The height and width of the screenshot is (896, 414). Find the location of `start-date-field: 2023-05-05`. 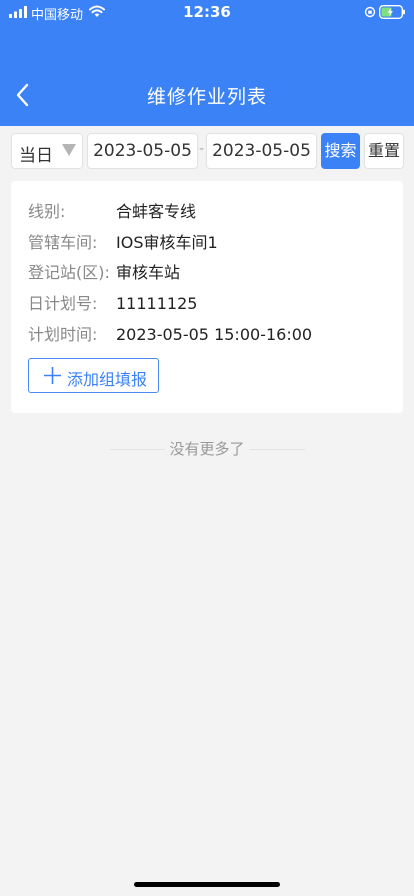

start-date-field: 2023-05-05 is located at coordinates (142, 151).